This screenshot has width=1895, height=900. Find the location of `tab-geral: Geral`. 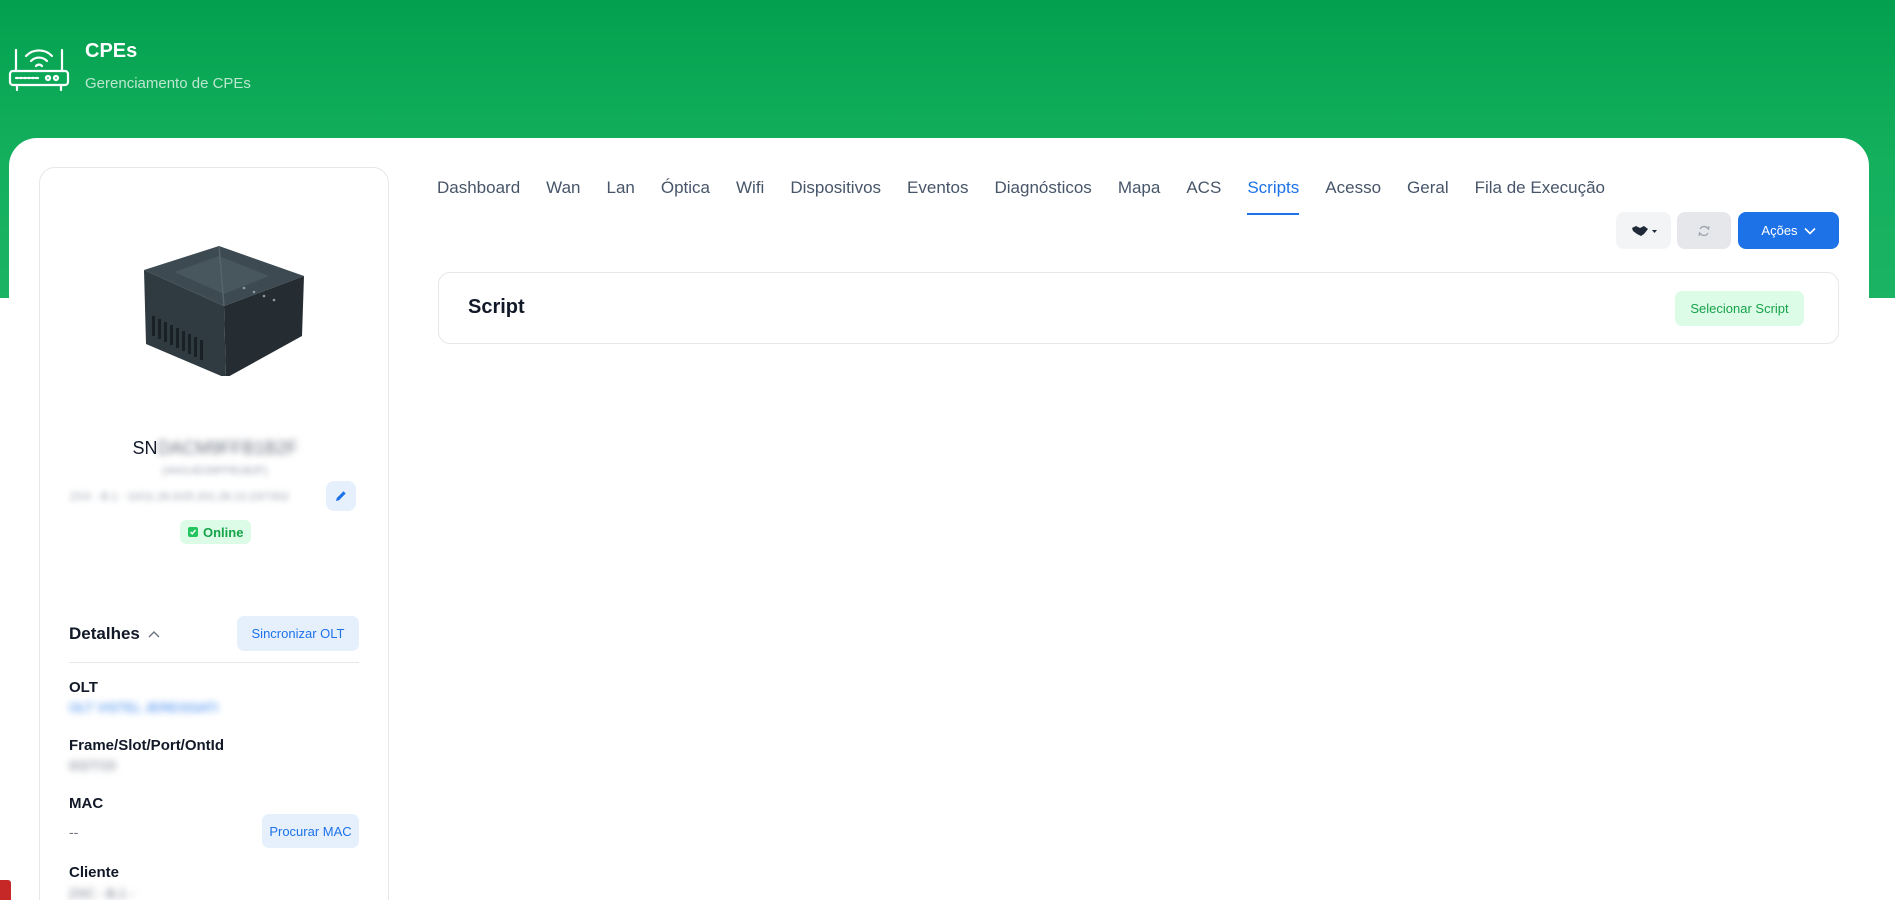

tab-geral: Geral is located at coordinates (1428, 191).